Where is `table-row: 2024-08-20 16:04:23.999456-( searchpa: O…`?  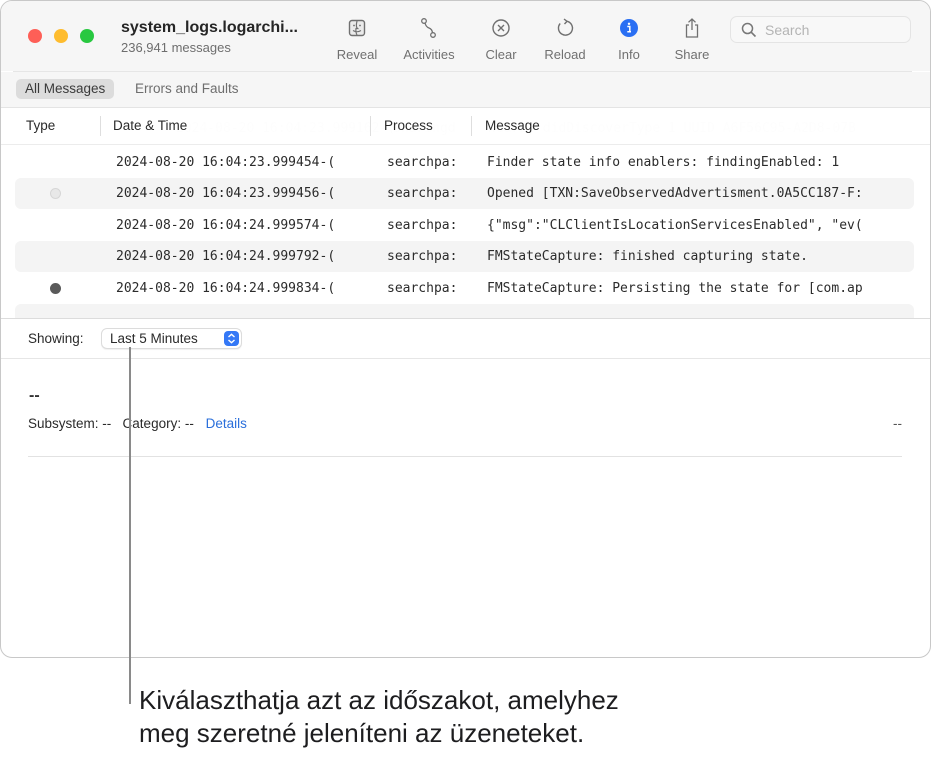
table-row: 2024-08-20 16:04:23.999456-( searchpa: O… is located at coordinates (464, 193).